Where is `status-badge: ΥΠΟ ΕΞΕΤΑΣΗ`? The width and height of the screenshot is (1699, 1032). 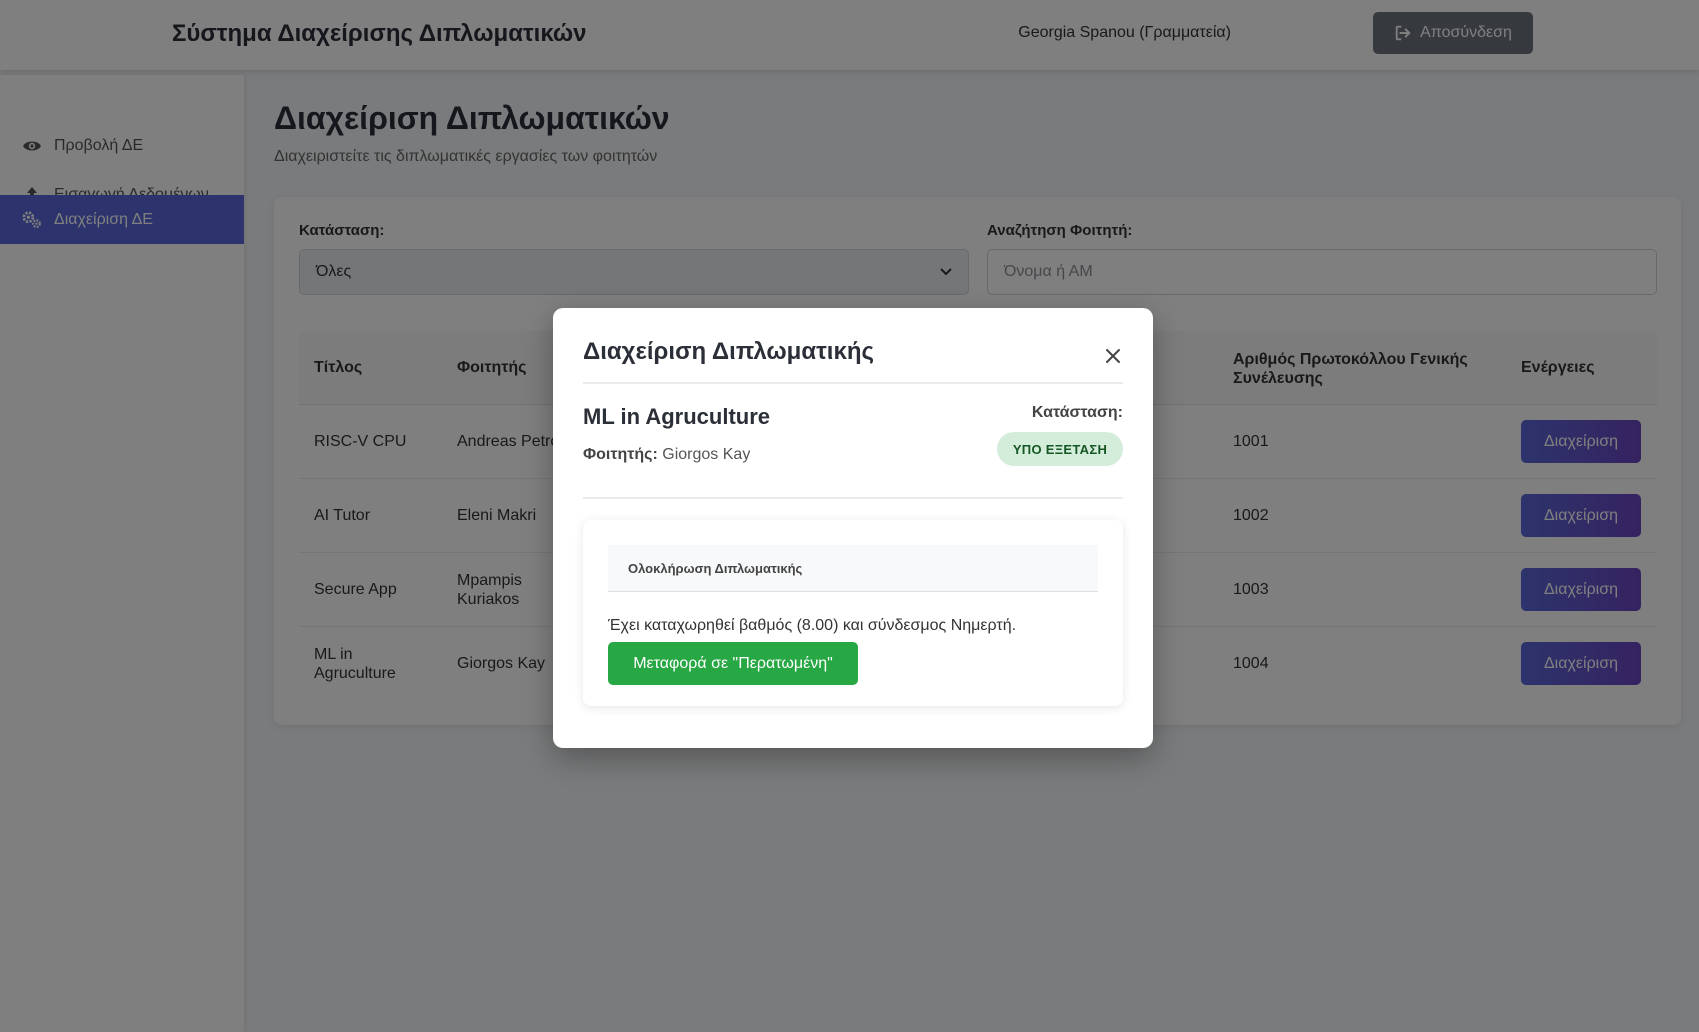
status-badge: ΥΠΟ ΕΞΕΤΑΣΗ is located at coordinates (1060, 449).